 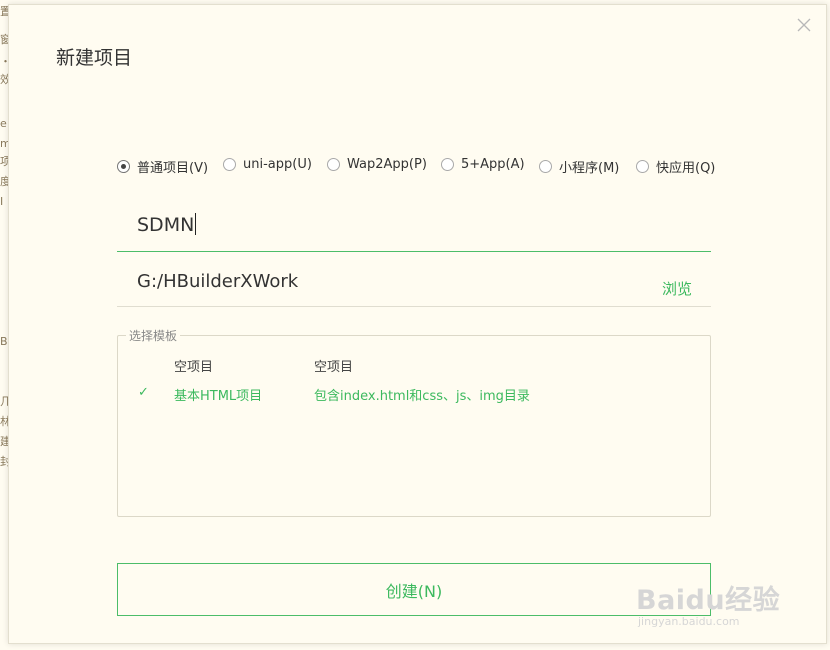 I want to click on radio-5plus-app: 5+App(A), so click(x=483, y=164).